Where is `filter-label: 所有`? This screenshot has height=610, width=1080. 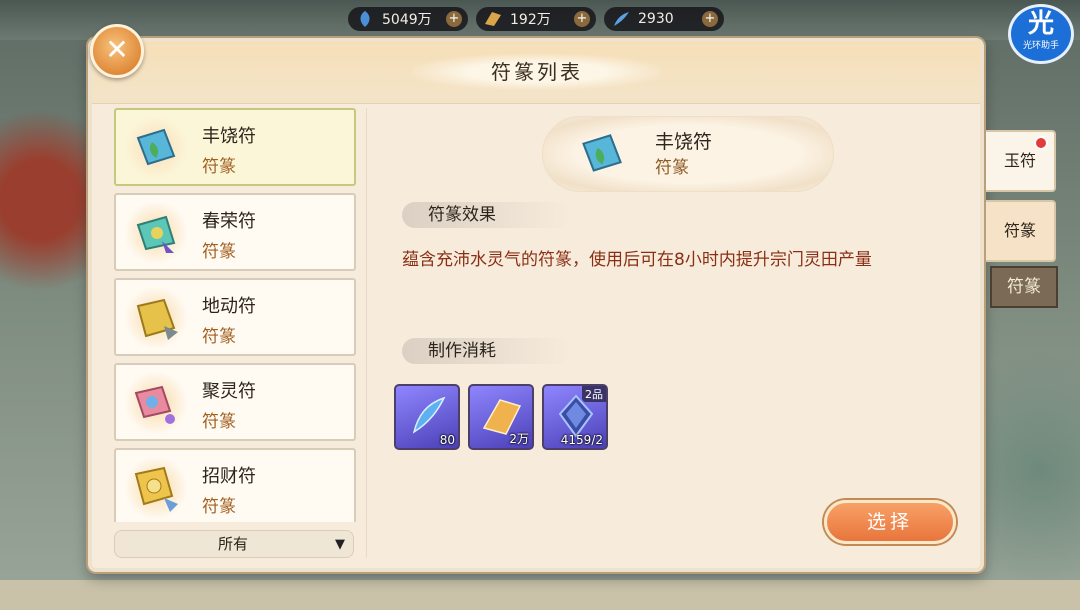 filter-label: 所有 is located at coordinates (232, 544).